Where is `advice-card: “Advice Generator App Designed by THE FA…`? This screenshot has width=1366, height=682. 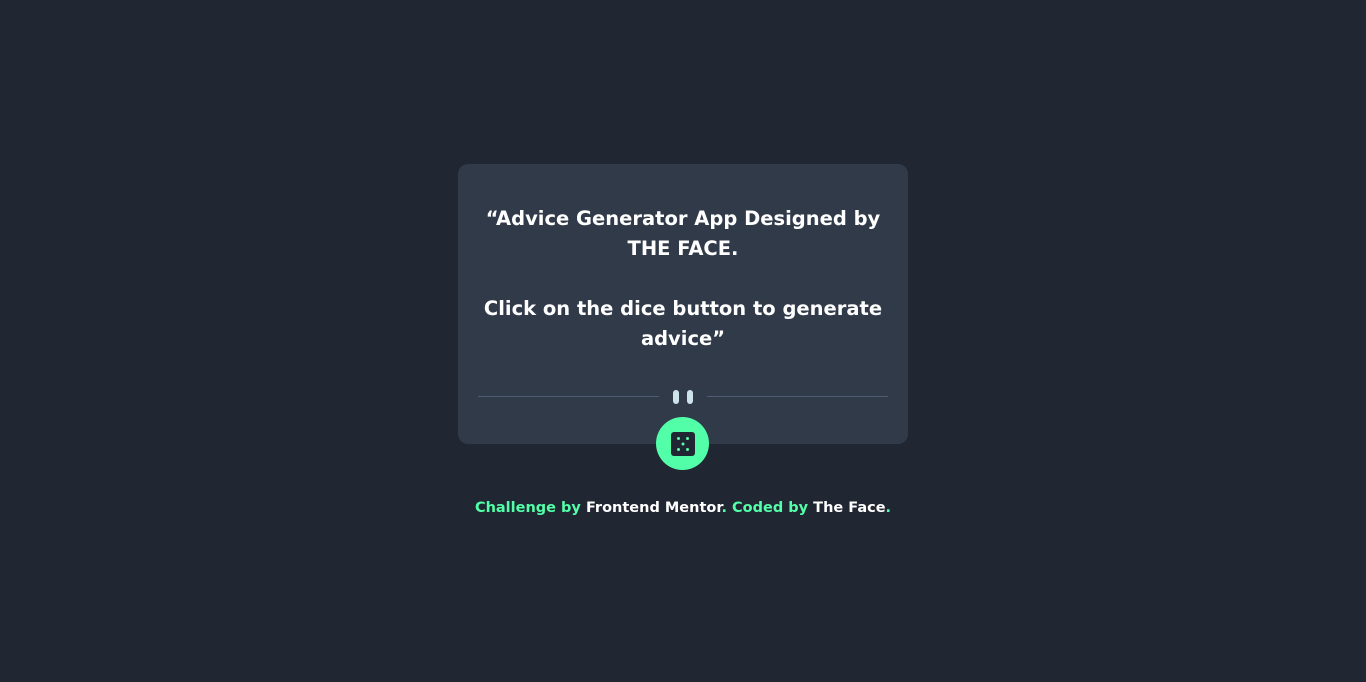
advice-card: “Advice Generator App Designed by THE FA… is located at coordinates (683, 304).